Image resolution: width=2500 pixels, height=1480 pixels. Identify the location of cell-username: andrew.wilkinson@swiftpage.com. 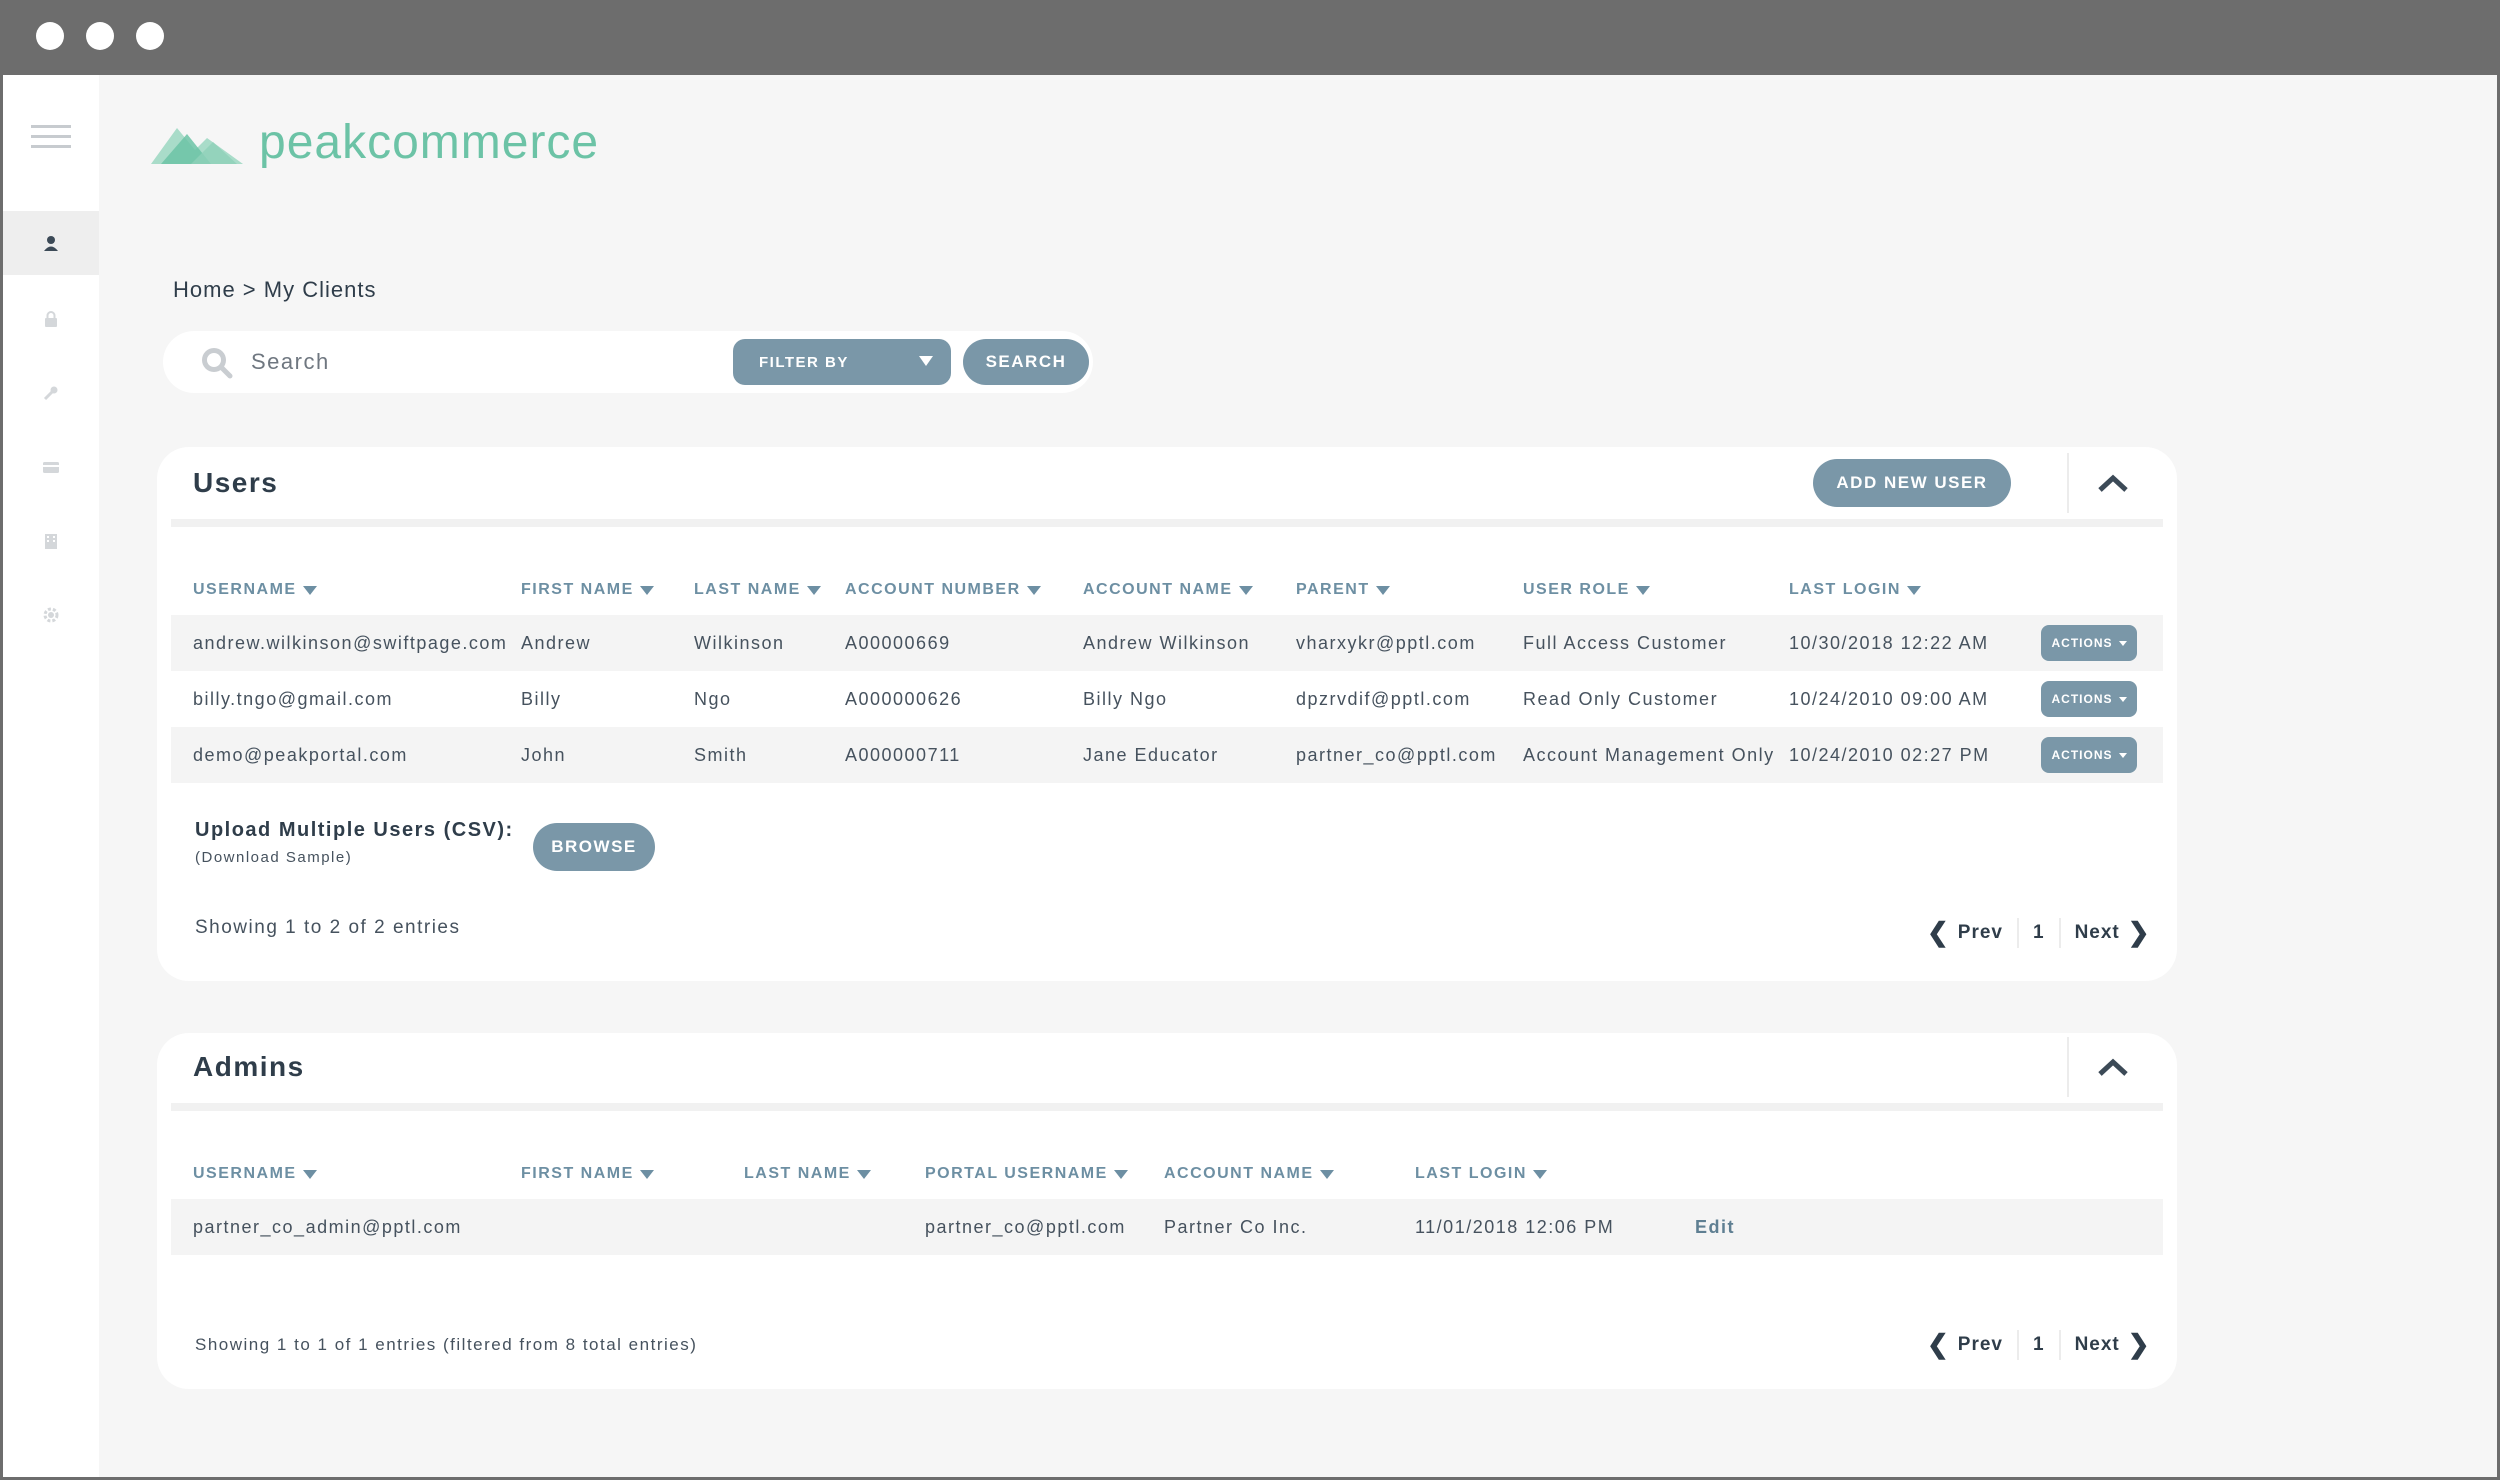
(350, 643).